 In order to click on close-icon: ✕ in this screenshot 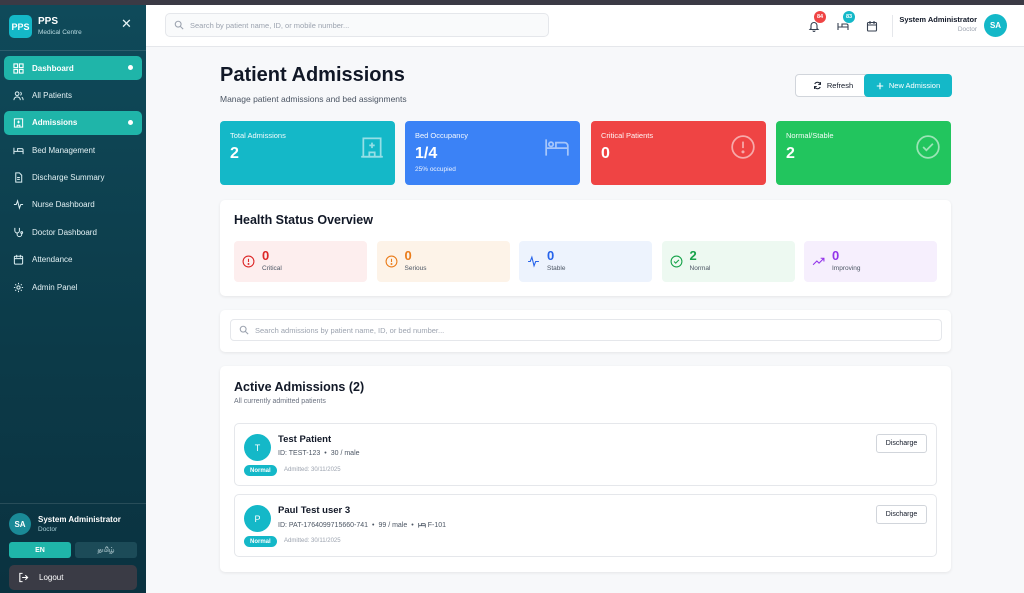, I will do `click(126, 24)`.